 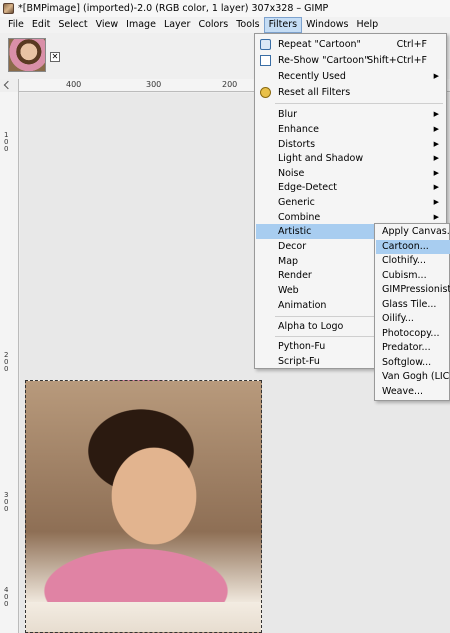 What do you see at coordinates (299, 217) in the screenshot?
I see `menu-item-label: Combine` at bounding box center [299, 217].